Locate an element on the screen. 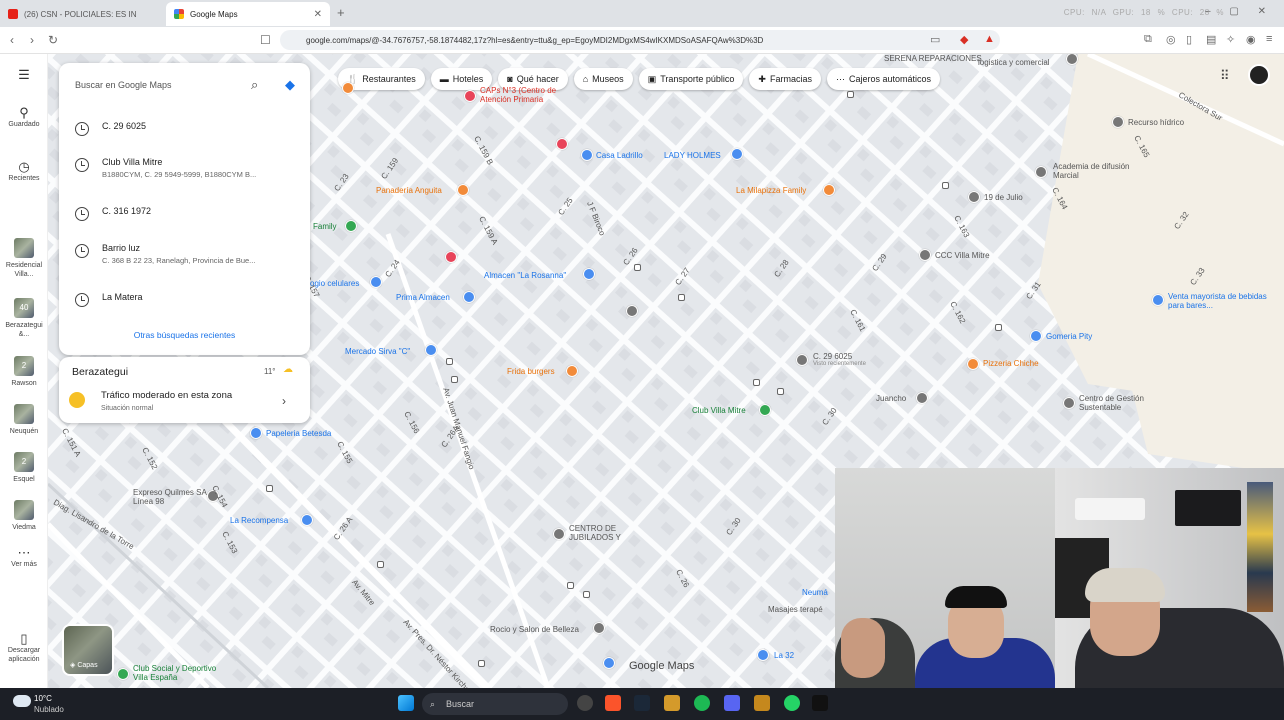 This screenshot has height=720, width=1284. chip-atms: ⋯ Cajeros automáticos is located at coordinates (883, 79).